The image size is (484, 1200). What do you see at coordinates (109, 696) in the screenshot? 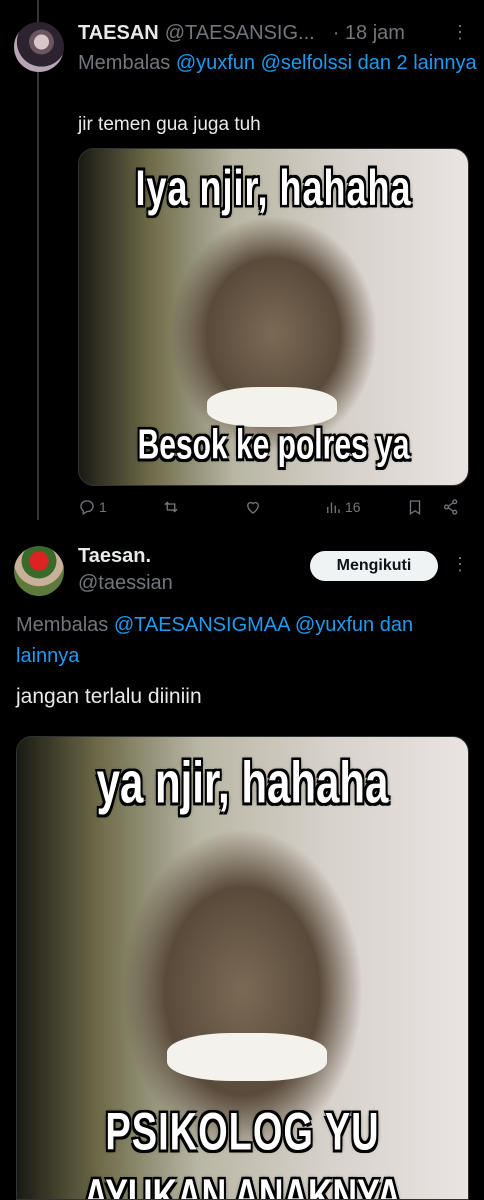
I see `tweet-text: jangan terlalu diiniin` at bounding box center [109, 696].